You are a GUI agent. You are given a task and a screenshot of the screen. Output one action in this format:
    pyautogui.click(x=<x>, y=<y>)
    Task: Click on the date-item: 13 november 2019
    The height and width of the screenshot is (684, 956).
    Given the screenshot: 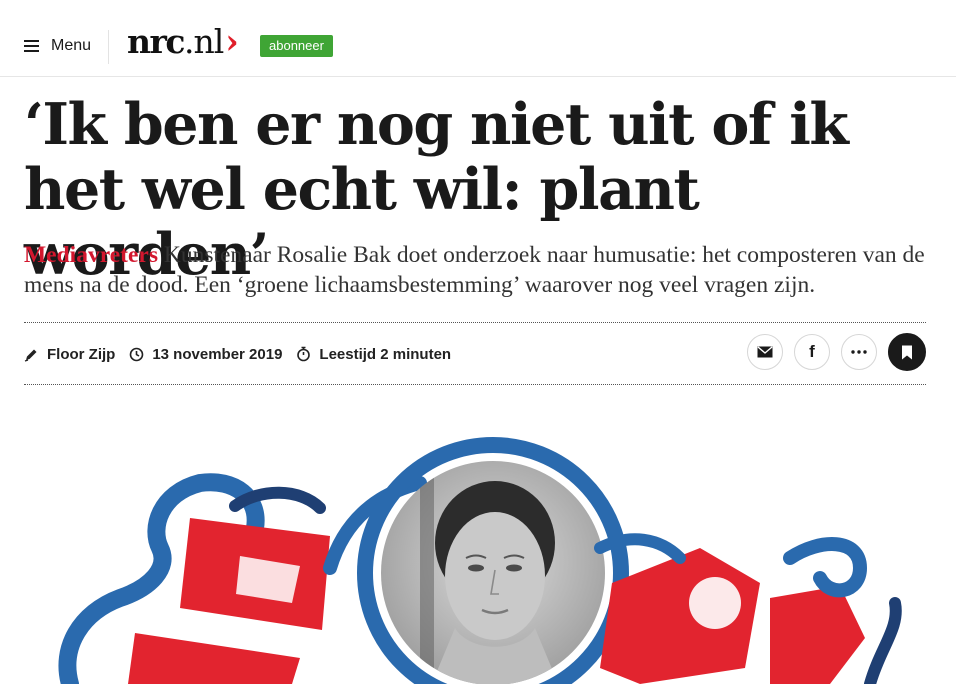 What is the action you would take?
    pyautogui.click(x=205, y=354)
    